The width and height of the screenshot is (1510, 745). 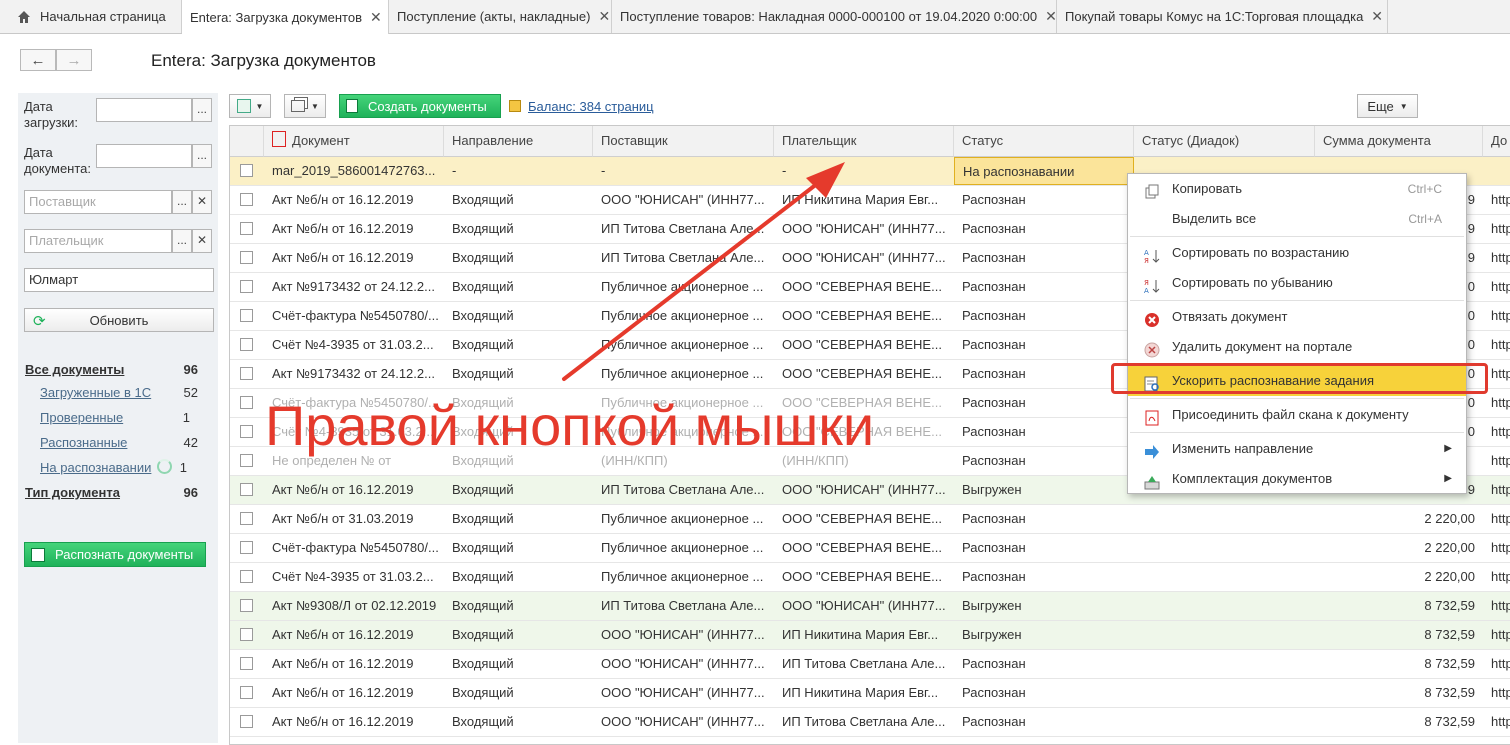 What do you see at coordinates (72, 492) in the screenshot?
I see `nav-doc-type: Тип документа` at bounding box center [72, 492].